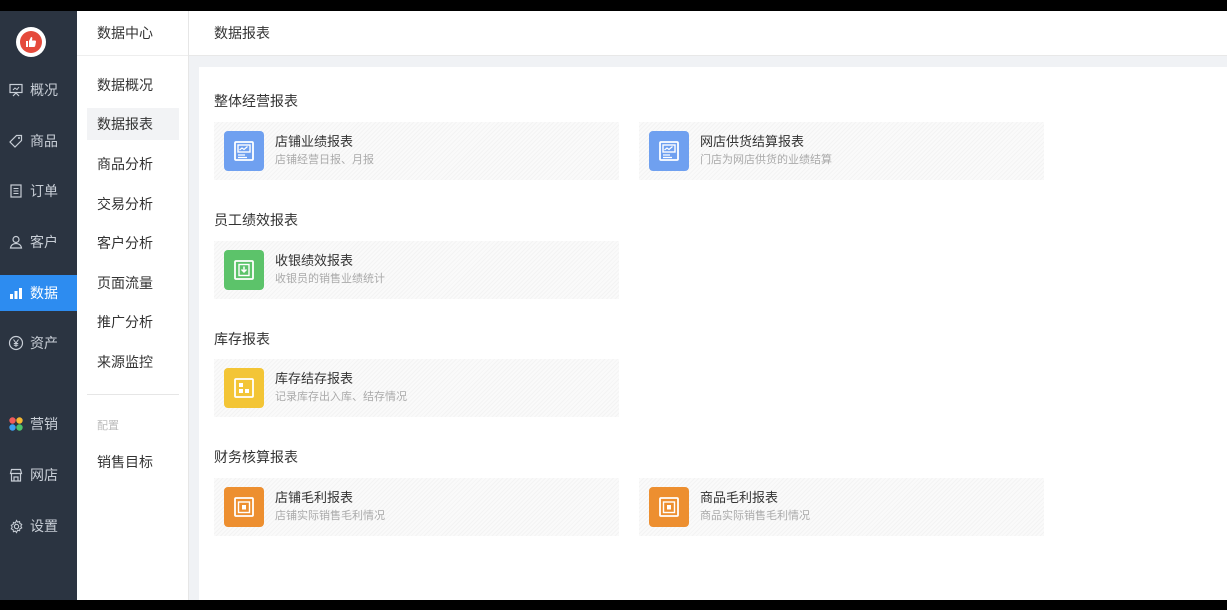  Describe the element at coordinates (132, 33) in the screenshot. I see `sub-menu-title: 数据中心` at that location.